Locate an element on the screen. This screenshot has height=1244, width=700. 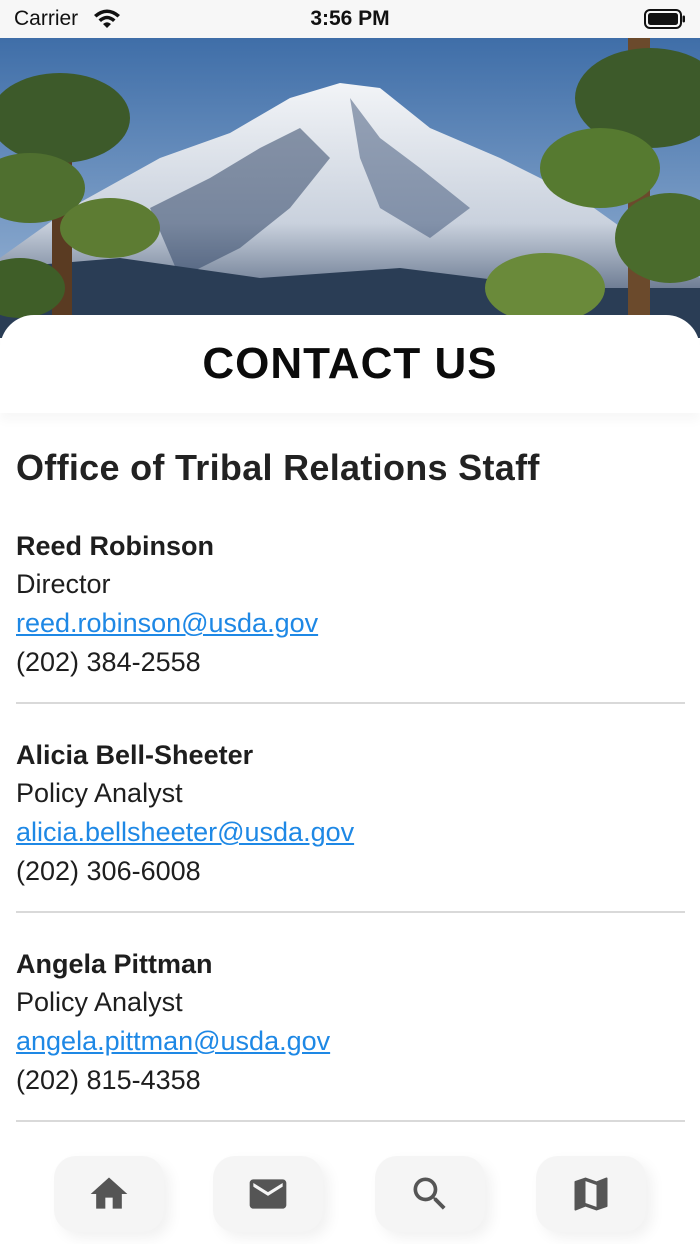
mail-icon is located at coordinates (268, 1194).